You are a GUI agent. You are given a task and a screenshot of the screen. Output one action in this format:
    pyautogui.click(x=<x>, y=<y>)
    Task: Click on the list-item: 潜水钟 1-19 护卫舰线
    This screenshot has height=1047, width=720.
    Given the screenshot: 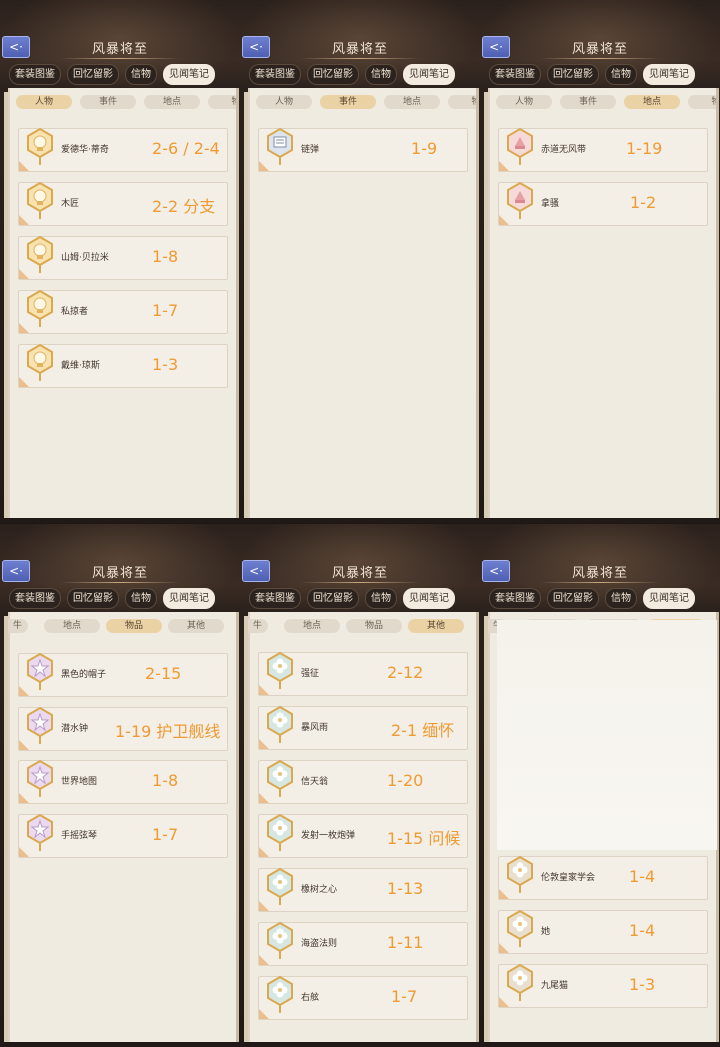 What is the action you would take?
    pyautogui.click(x=123, y=728)
    